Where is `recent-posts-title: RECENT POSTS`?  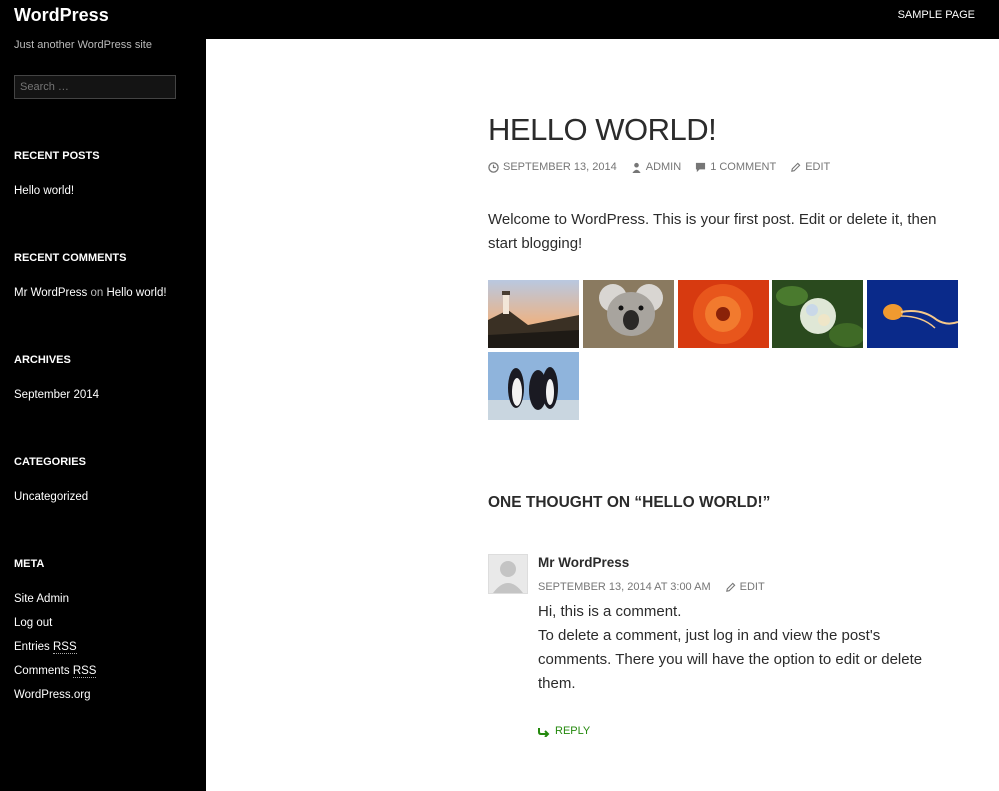
recent-posts-title: RECENT POSTS is located at coordinates (57, 156).